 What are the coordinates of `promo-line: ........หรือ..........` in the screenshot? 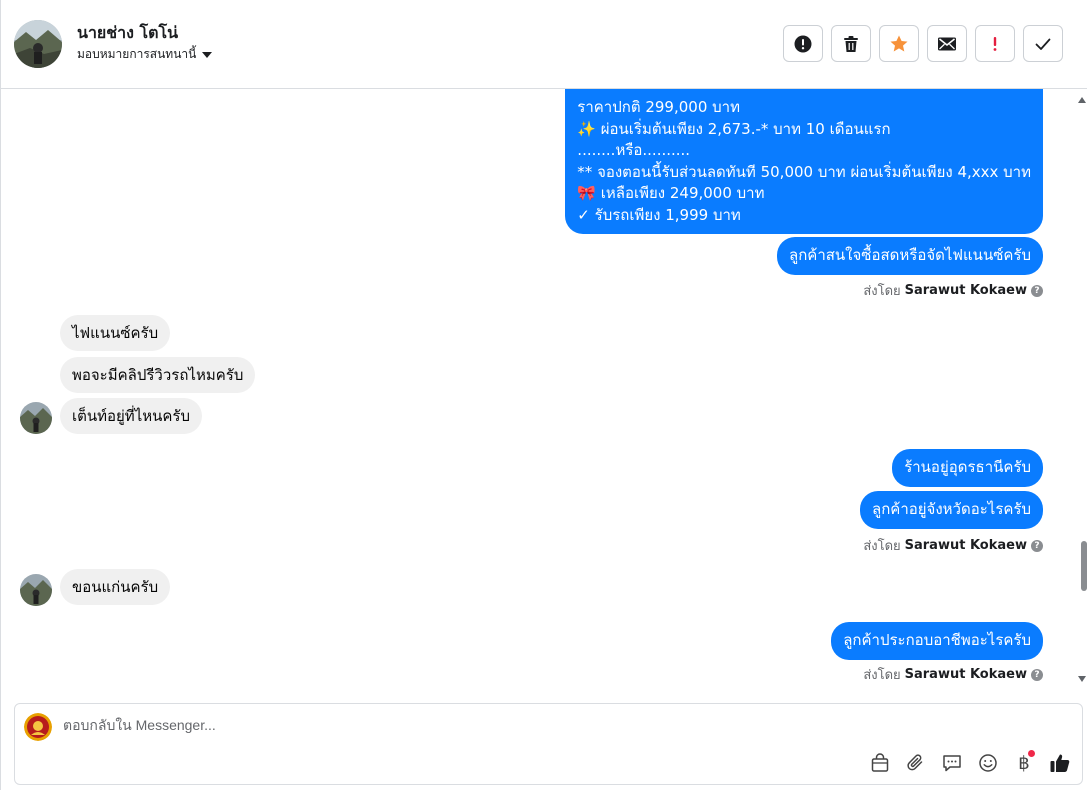 It's located at (634, 150).